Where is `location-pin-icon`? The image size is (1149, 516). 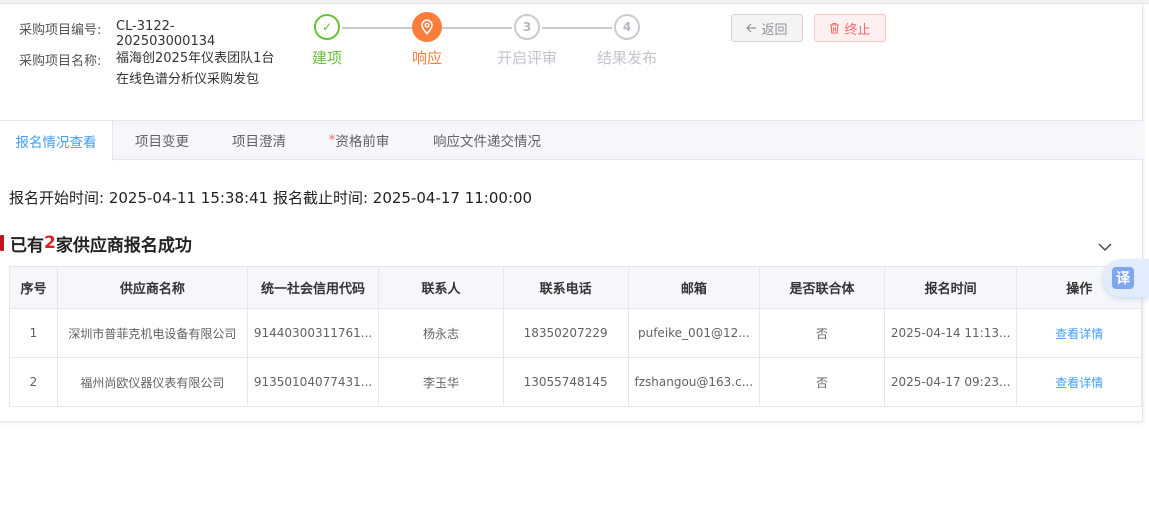 location-pin-icon is located at coordinates (427, 27).